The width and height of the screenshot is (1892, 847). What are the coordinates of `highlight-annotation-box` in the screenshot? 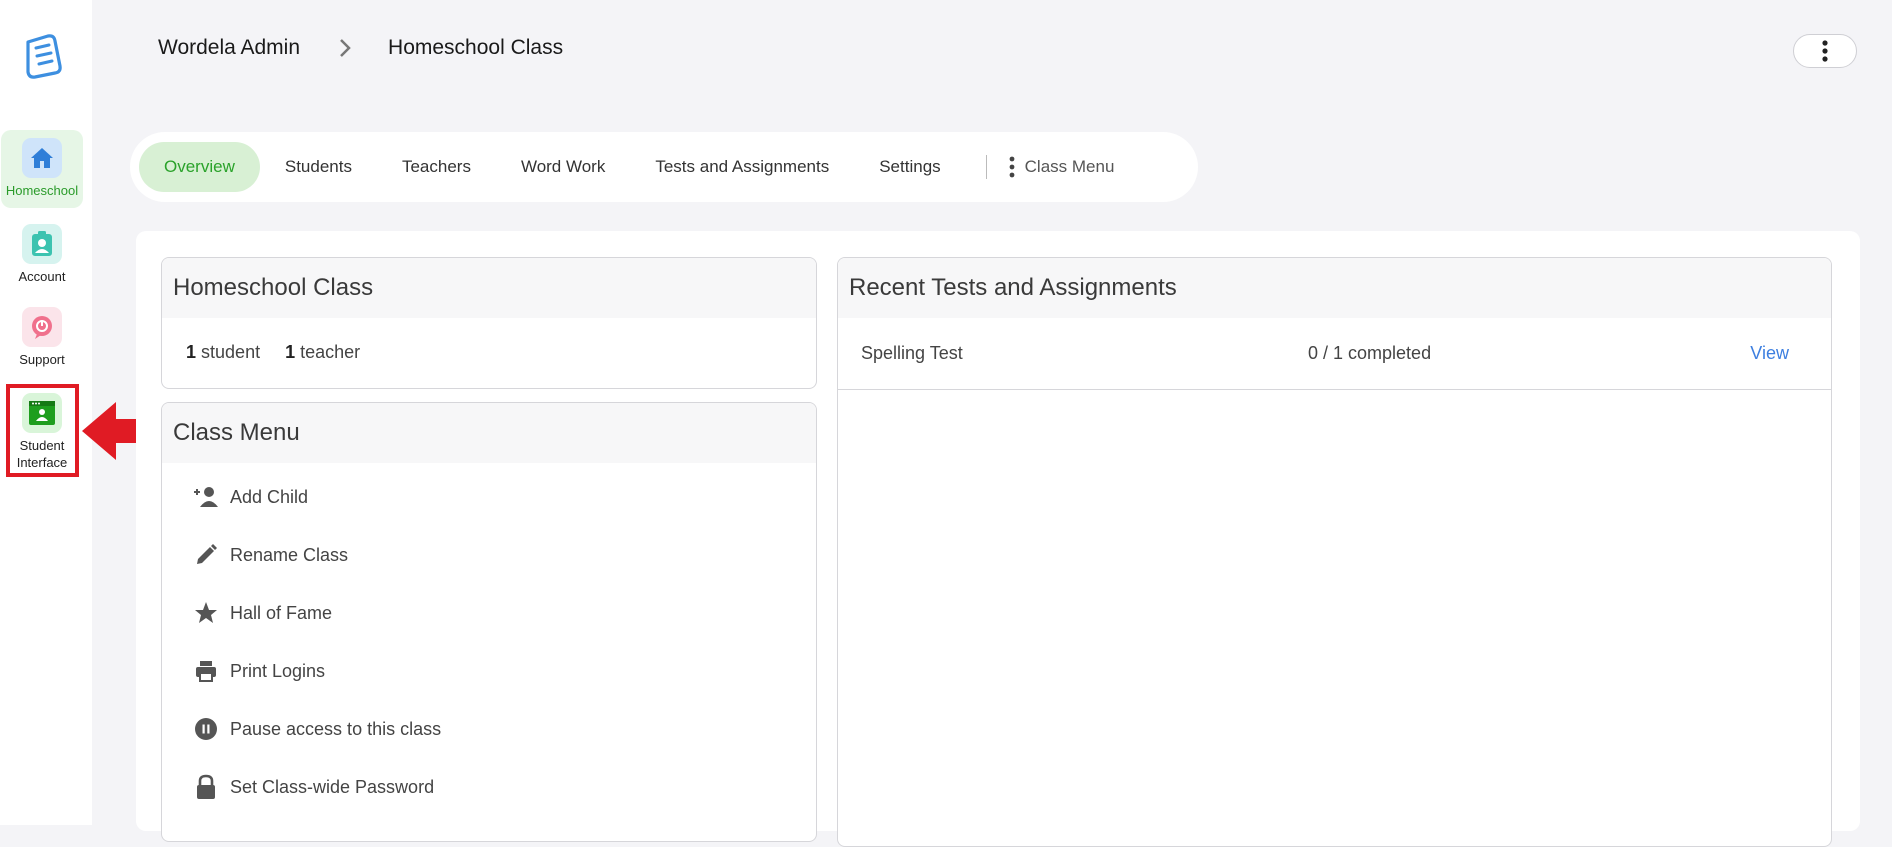 It's located at (42, 430).